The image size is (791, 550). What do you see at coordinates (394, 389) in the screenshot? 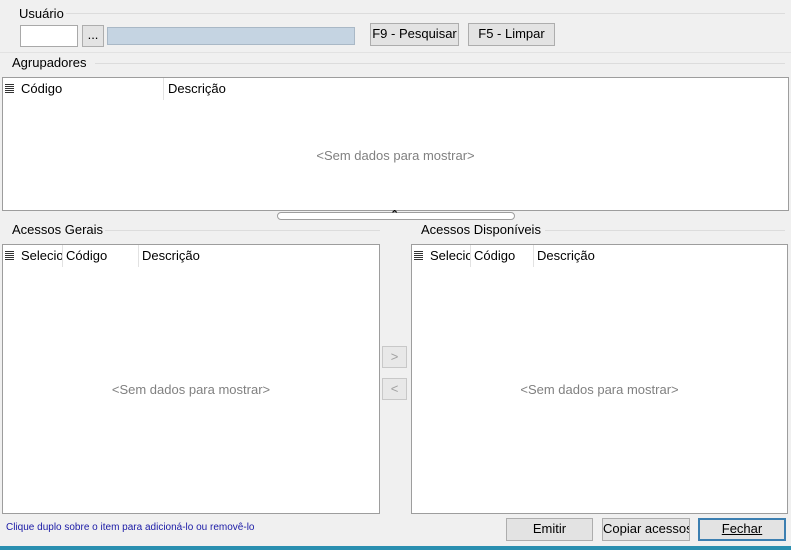
I see `remove-access-button: <` at bounding box center [394, 389].